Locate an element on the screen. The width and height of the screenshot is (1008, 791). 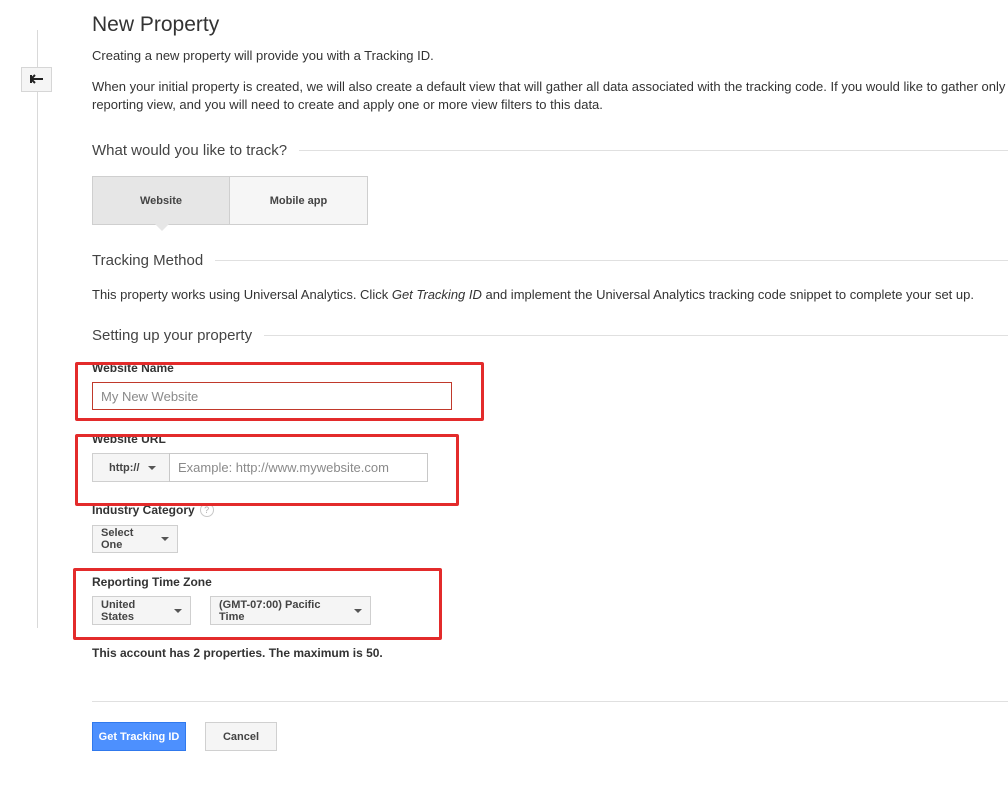
protocol-dropdown: http:// is located at coordinates (131, 467).